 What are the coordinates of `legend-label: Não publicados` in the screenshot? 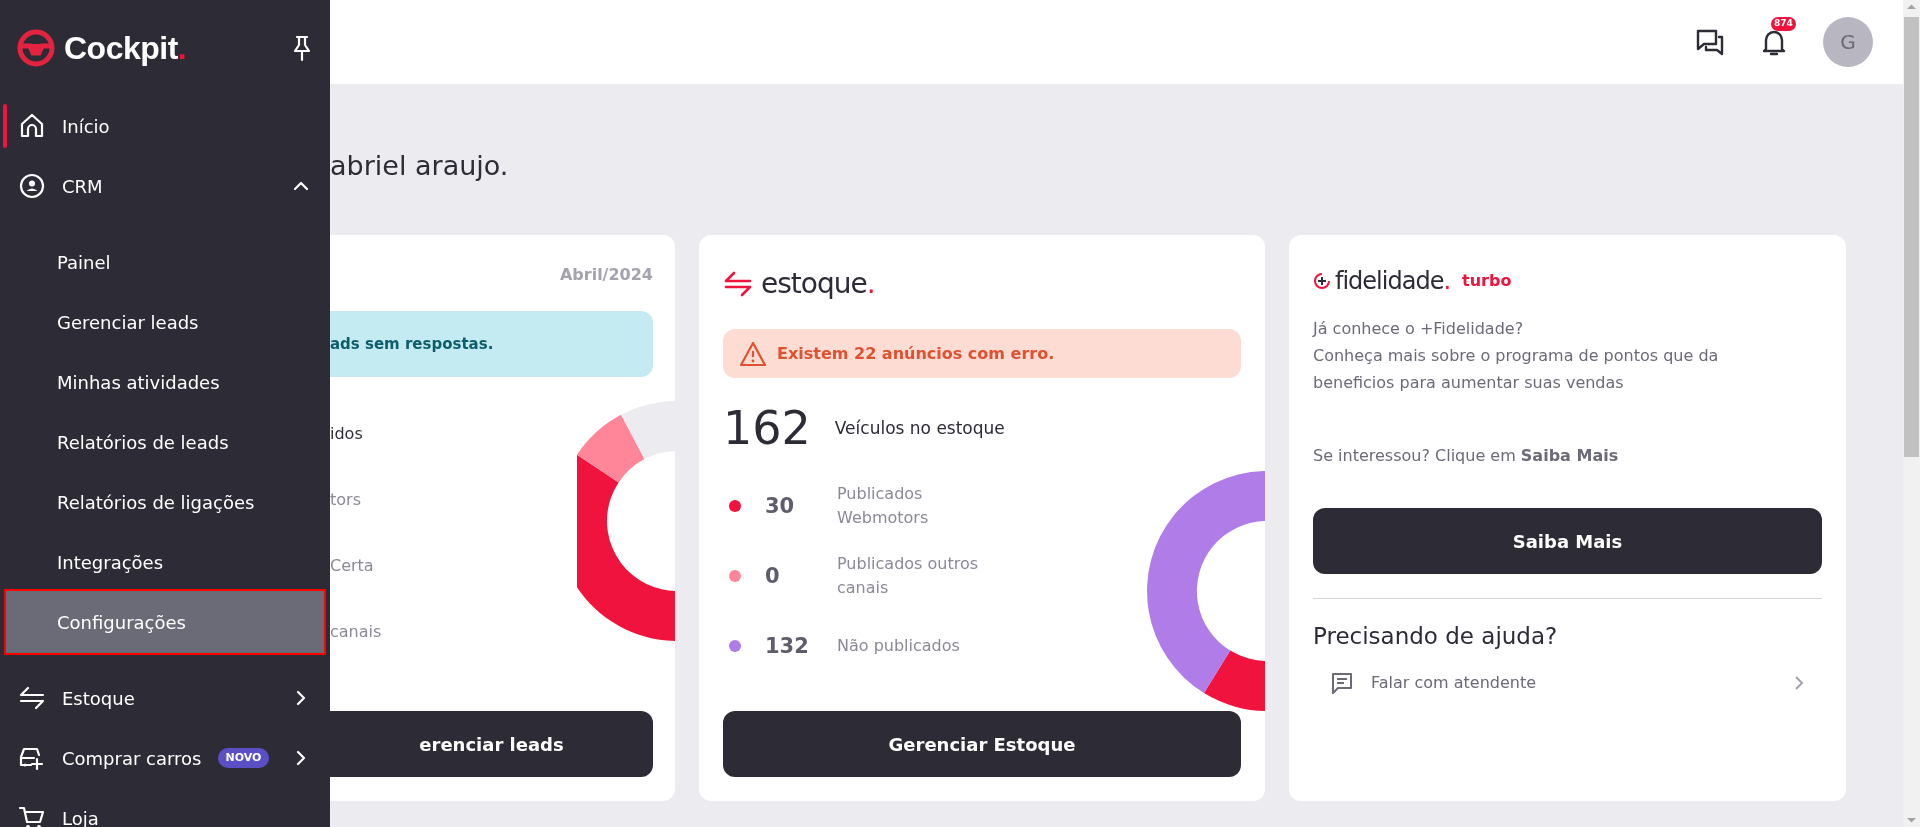 It's located at (899, 646).